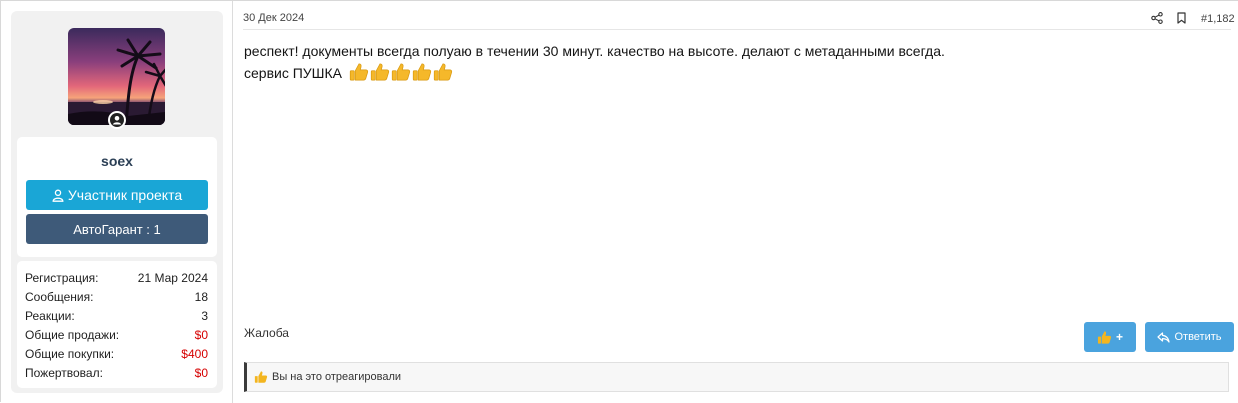 This screenshot has width=1238, height=403. I want to click on reply-icon, so click(1164, 337).